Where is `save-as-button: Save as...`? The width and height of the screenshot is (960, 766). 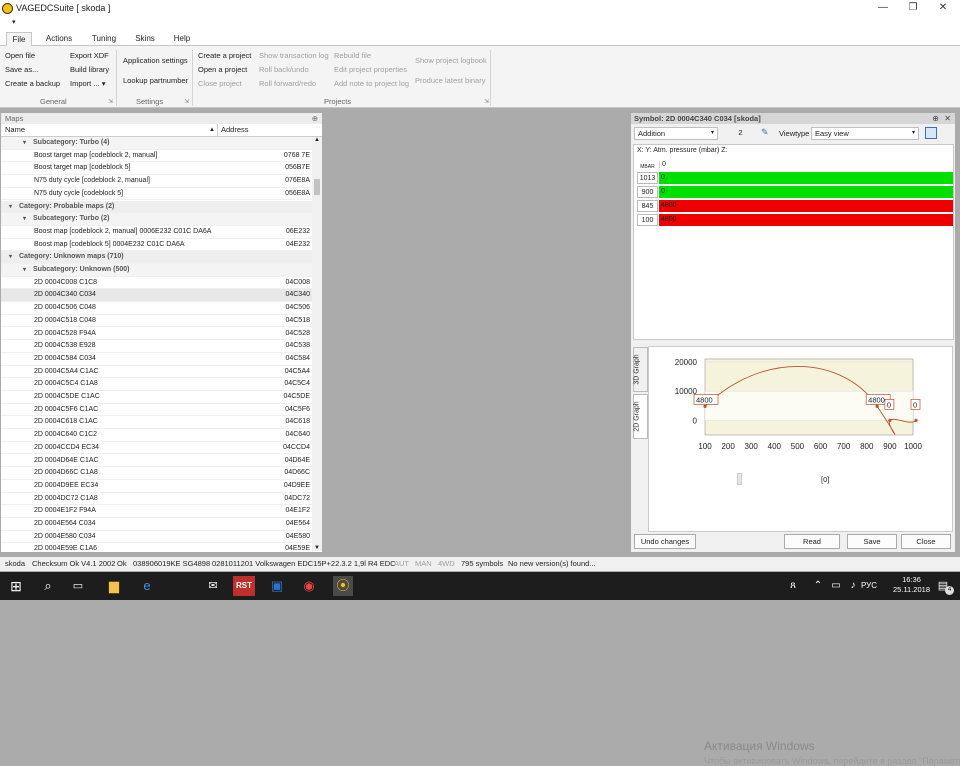 save-as-button: Save as... is located at coordinates (21, 69).